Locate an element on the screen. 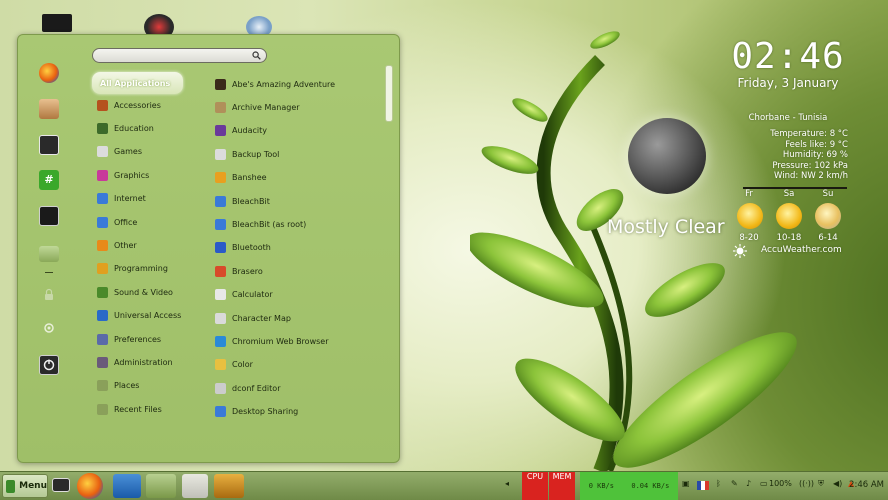 The height and width of the screenshot is (500, 888). category-item: Education is located at coordinates (125, 128).